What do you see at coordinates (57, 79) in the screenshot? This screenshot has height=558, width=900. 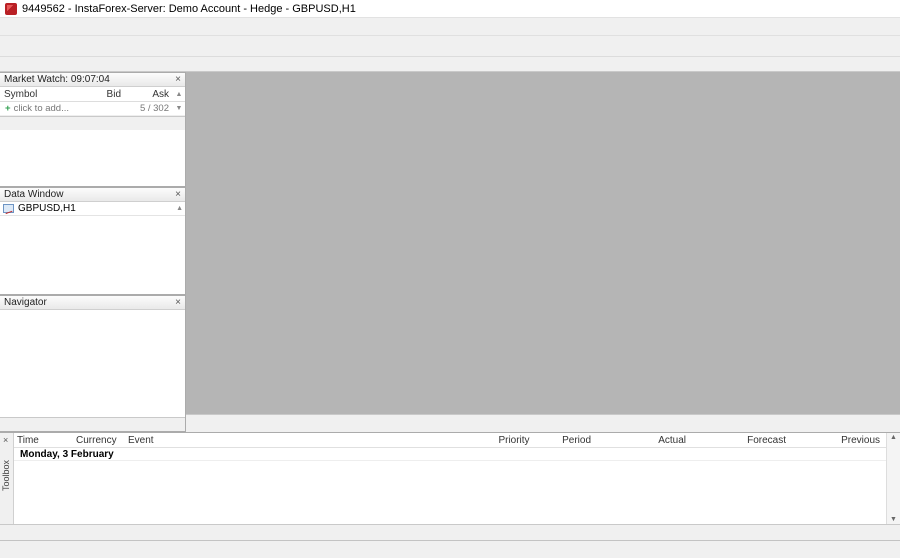 I see `market-watch-title: Market Watch: 09:07:04` at bounding box center [57, 79].